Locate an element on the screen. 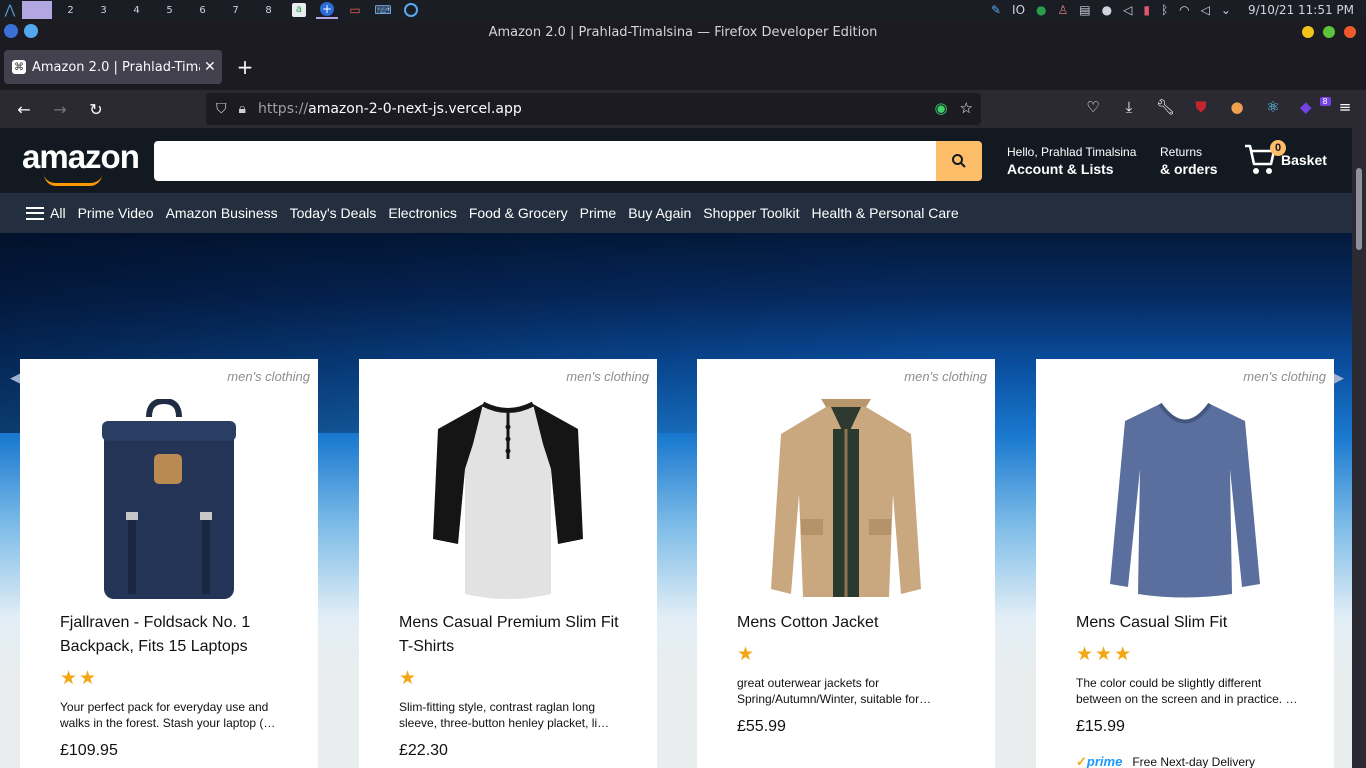 The image size is (1366, 768). app-icon-add: + is located at coordinates (327, 10).